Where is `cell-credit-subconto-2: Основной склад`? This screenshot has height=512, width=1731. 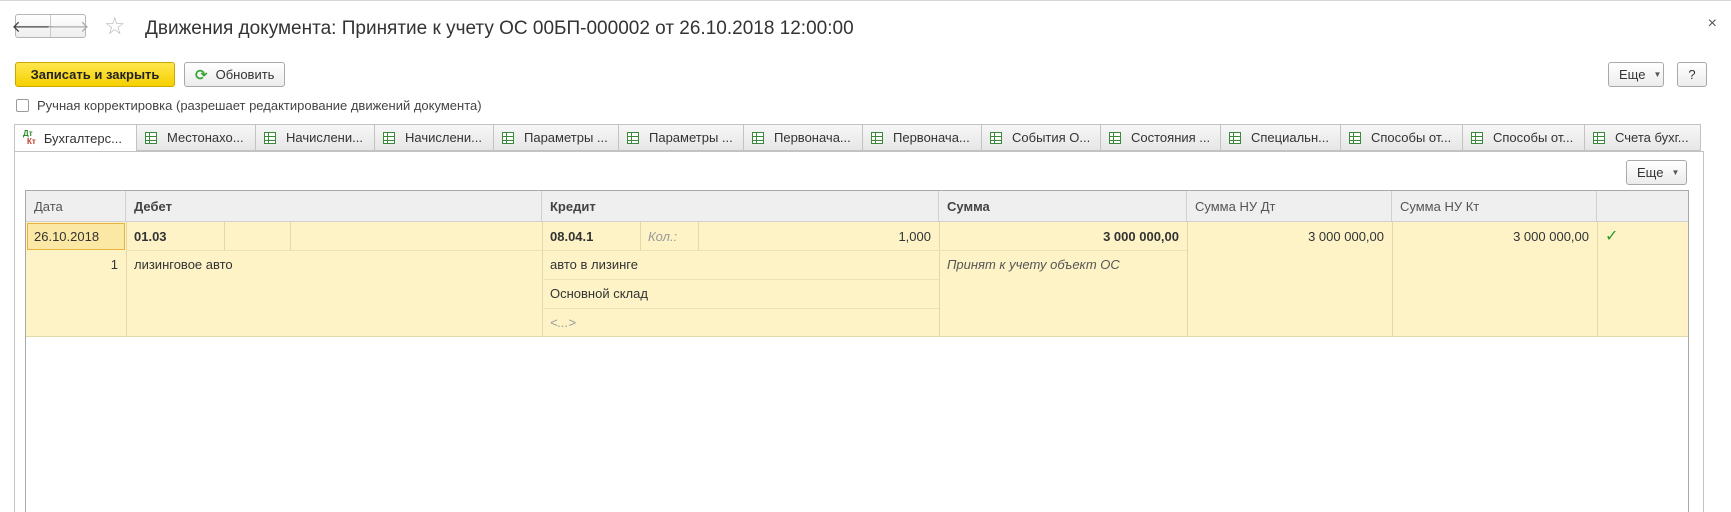
cell-credit-subconto-2: Основной склад is located at coordinates (740, 293).